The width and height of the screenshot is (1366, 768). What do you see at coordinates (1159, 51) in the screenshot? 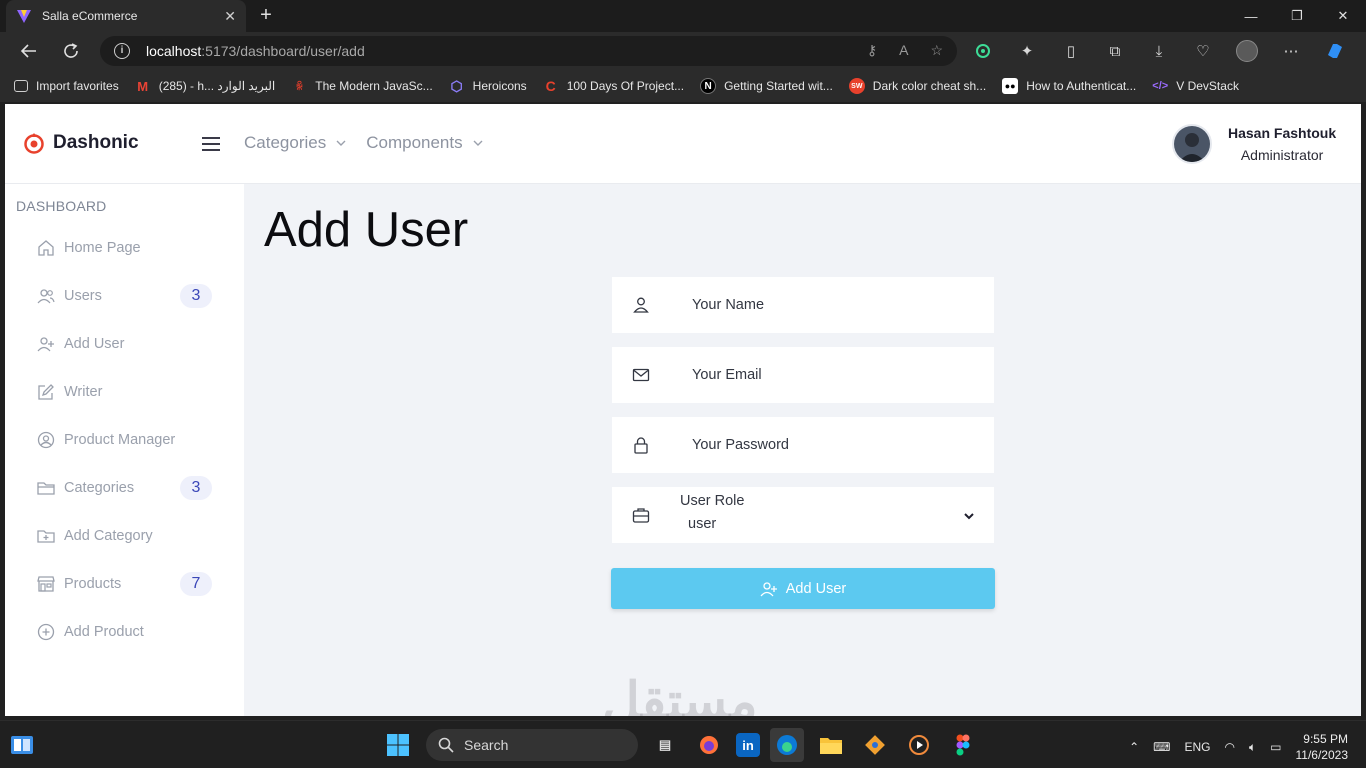
I see `downloads-icon: ⤓` at bounding box center [1159, 51].